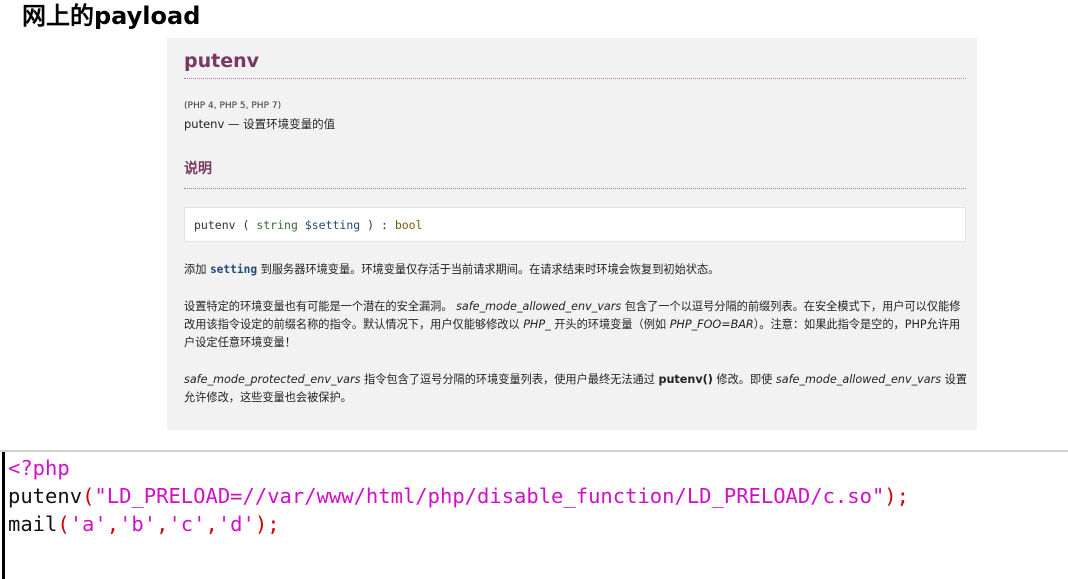  Describe the element at coordinates (277, 225) in the screenshot. I see `synopsis-param-type: string` at that location.